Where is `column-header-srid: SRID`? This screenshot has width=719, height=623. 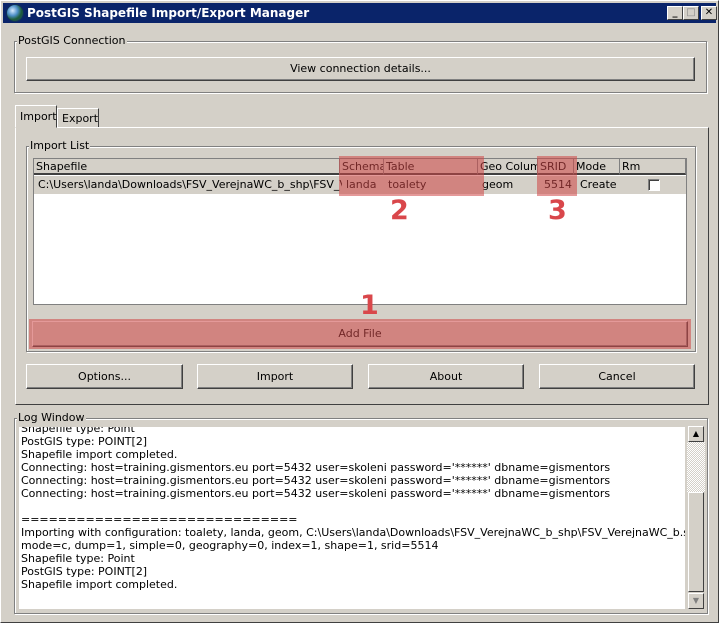 column-header-srid: SRID is located at coordinates (556, 167).